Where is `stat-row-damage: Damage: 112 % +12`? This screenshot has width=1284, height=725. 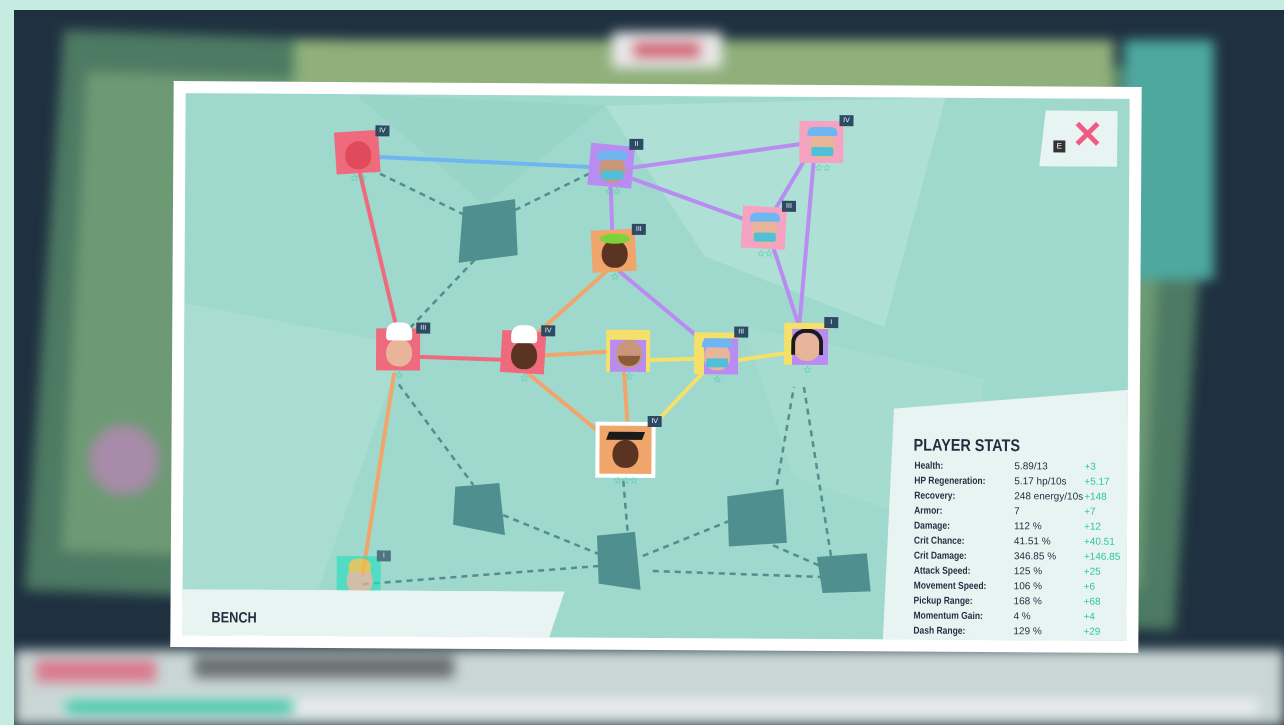 stat-row-damage: Damage: 112 % +12 is located at coordinates (1007, 526).